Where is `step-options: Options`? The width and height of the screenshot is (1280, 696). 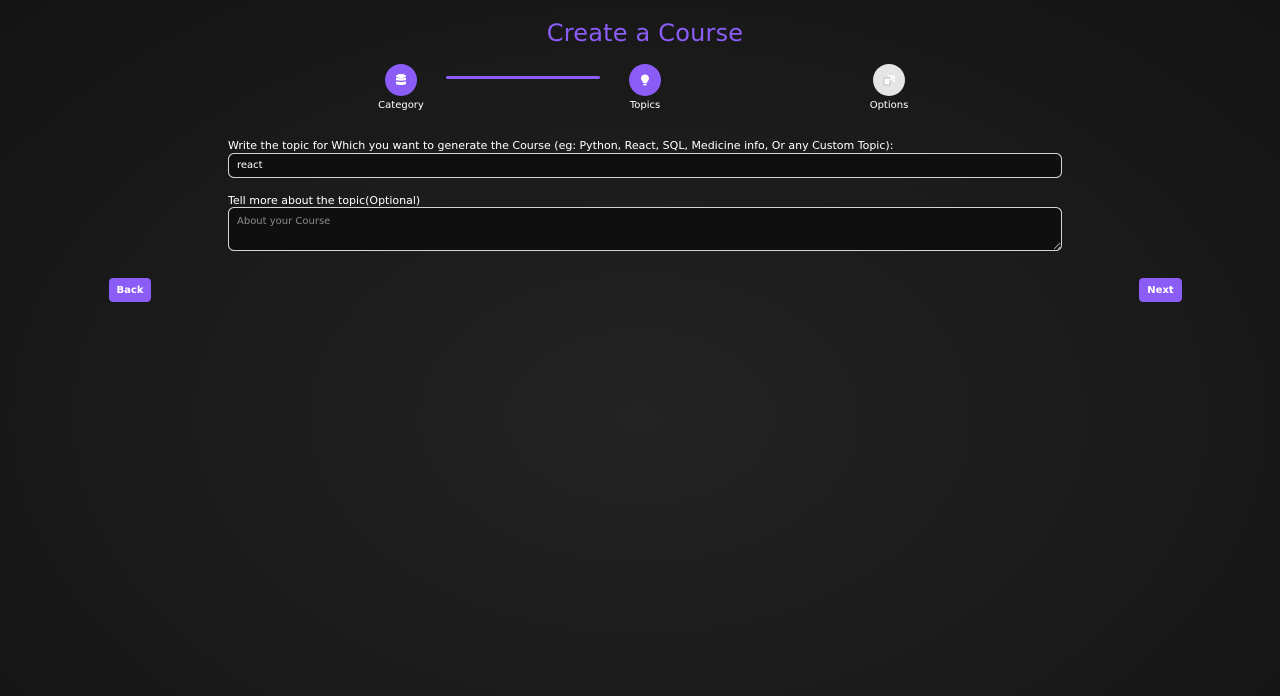
step-options: Options is located at coordinates (889, 87).